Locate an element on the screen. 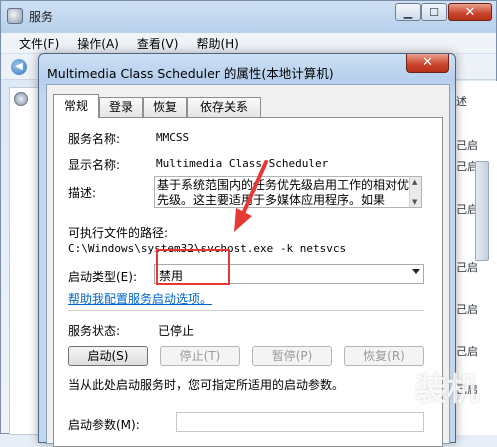 This screenshot has width=497, height=447. close-button: ✕ is located at coordinates (470, 12).